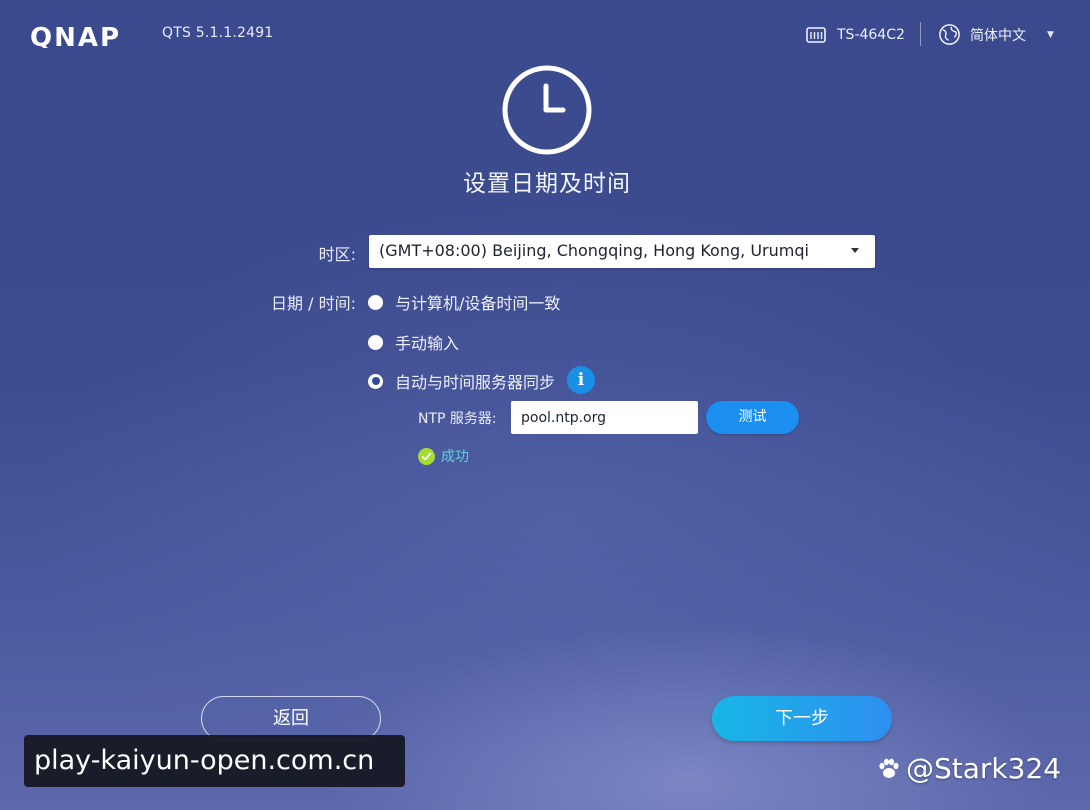  What do you see at coordinates (889, 768) in the screenshot?
I see `paw-icon` at bounding box center [889, 768].